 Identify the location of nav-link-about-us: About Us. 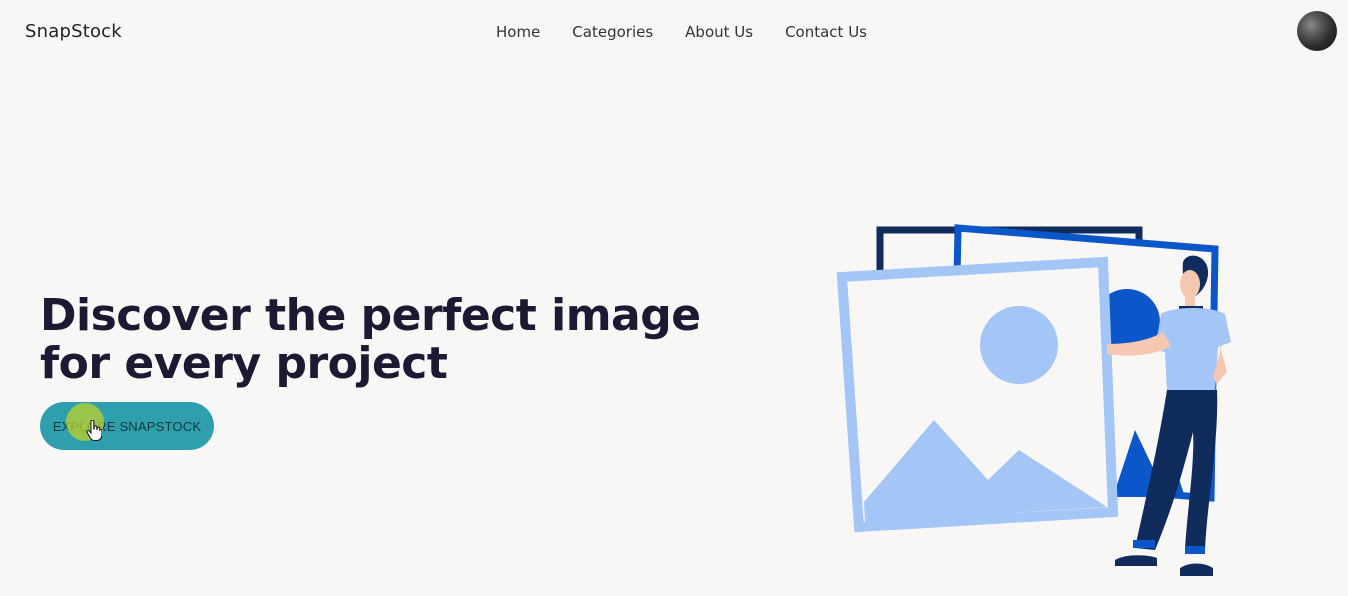
(719, 32).